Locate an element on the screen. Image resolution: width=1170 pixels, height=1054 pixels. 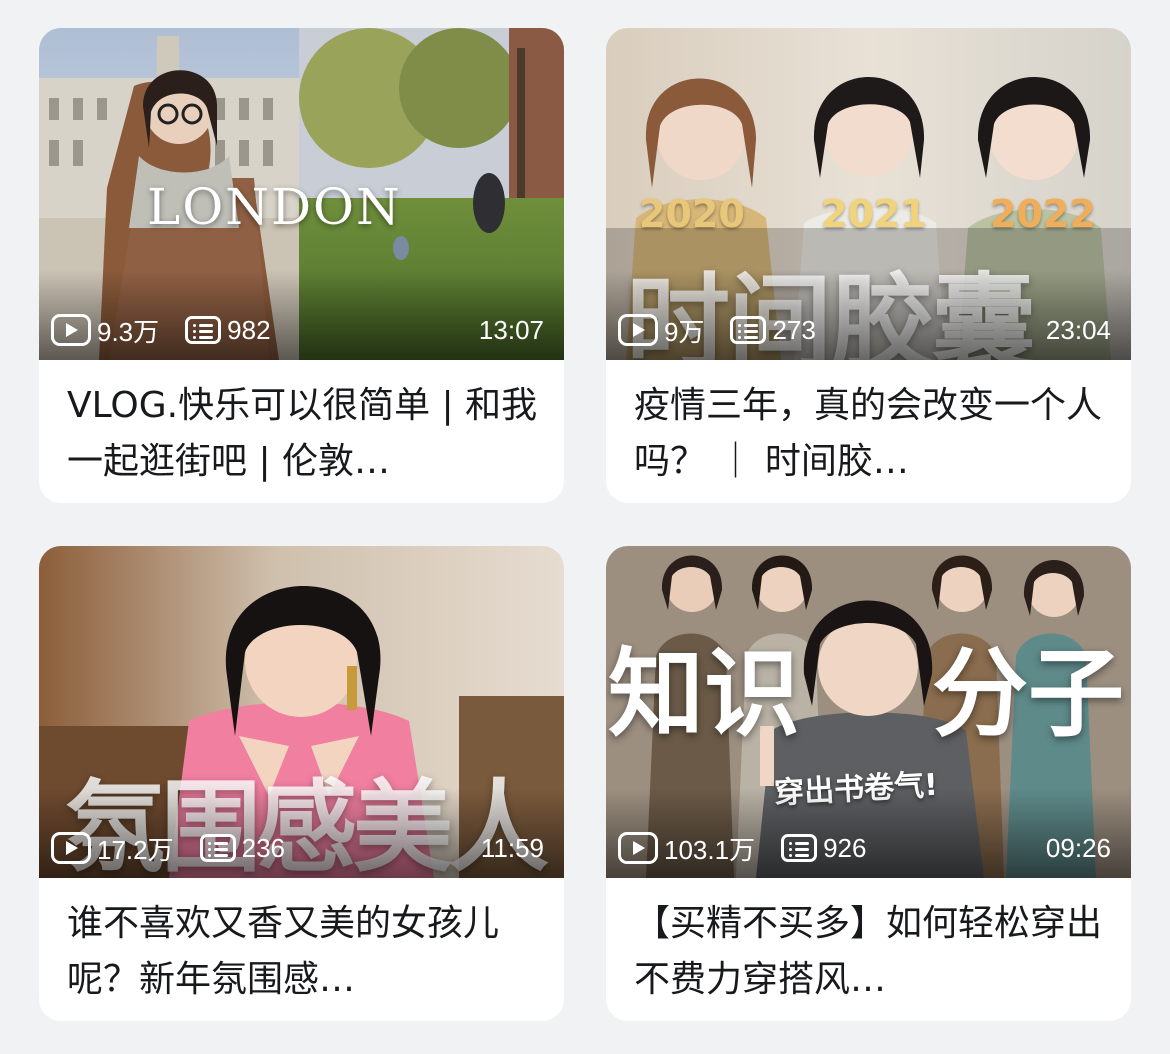
danmaku-count: 926 is located at coordinates (823, 848).